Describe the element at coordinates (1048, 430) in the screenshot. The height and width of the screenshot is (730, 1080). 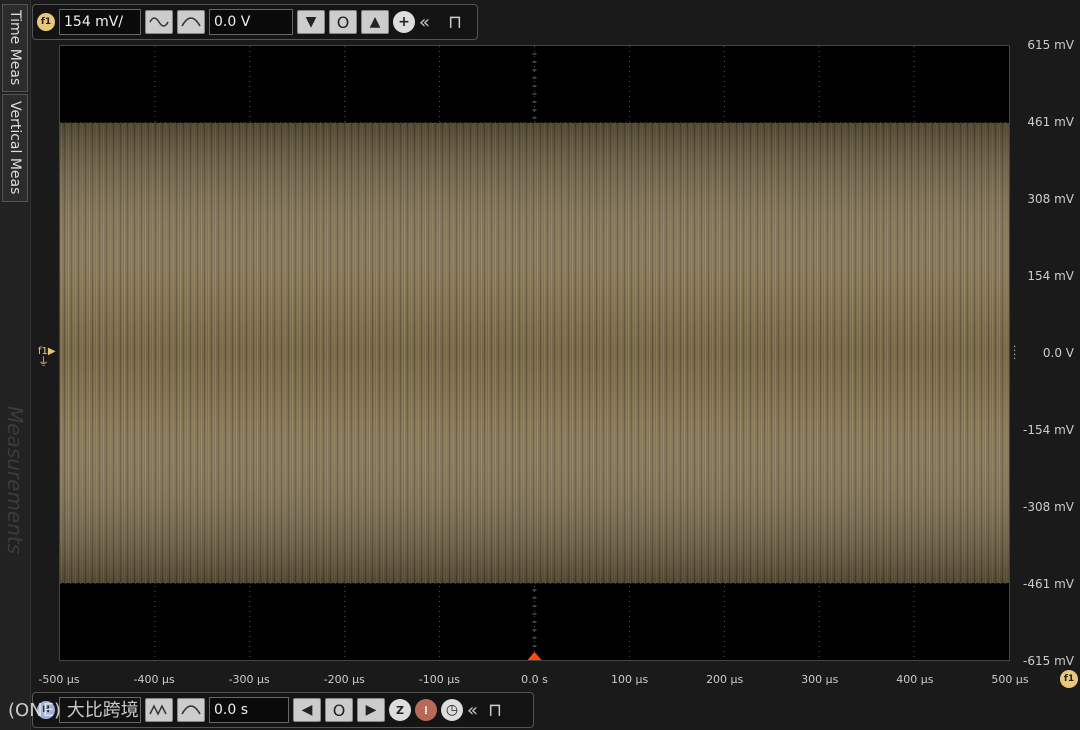
I see `y-axis-label: -154 mV` at that location.